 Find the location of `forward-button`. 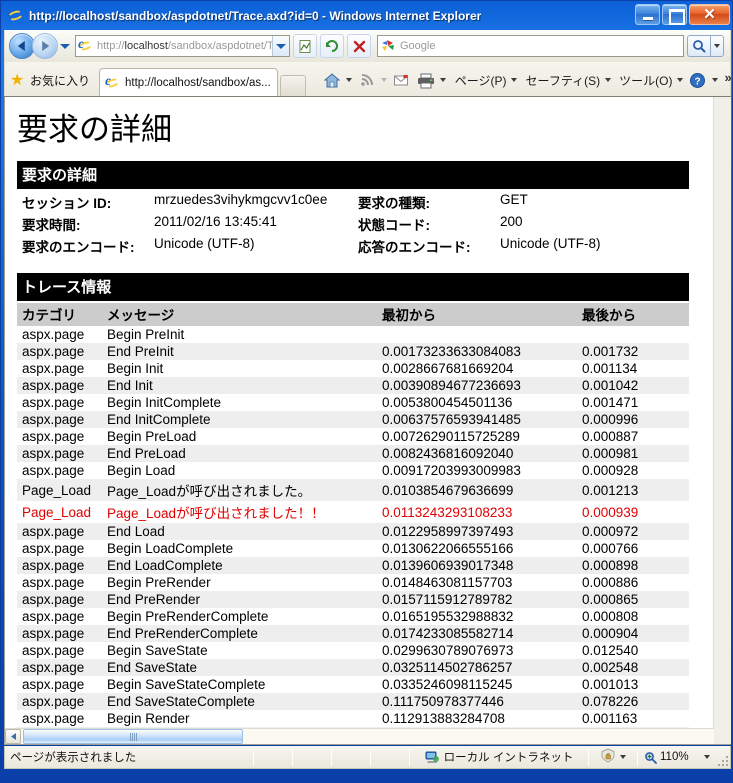

forward-button is located at coordinates (45, 46).